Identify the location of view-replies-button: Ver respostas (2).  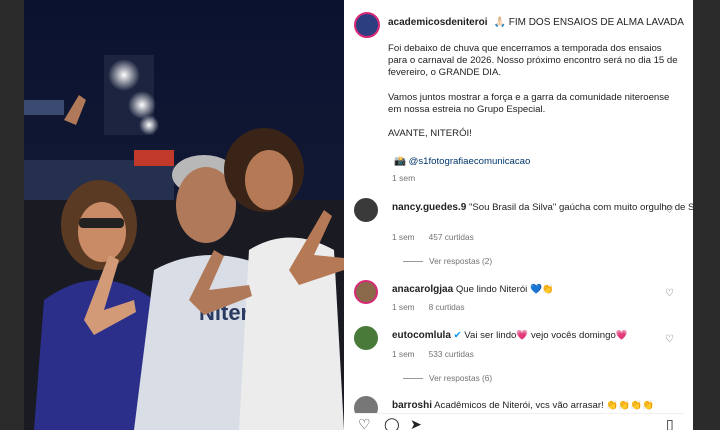
(447, 261).